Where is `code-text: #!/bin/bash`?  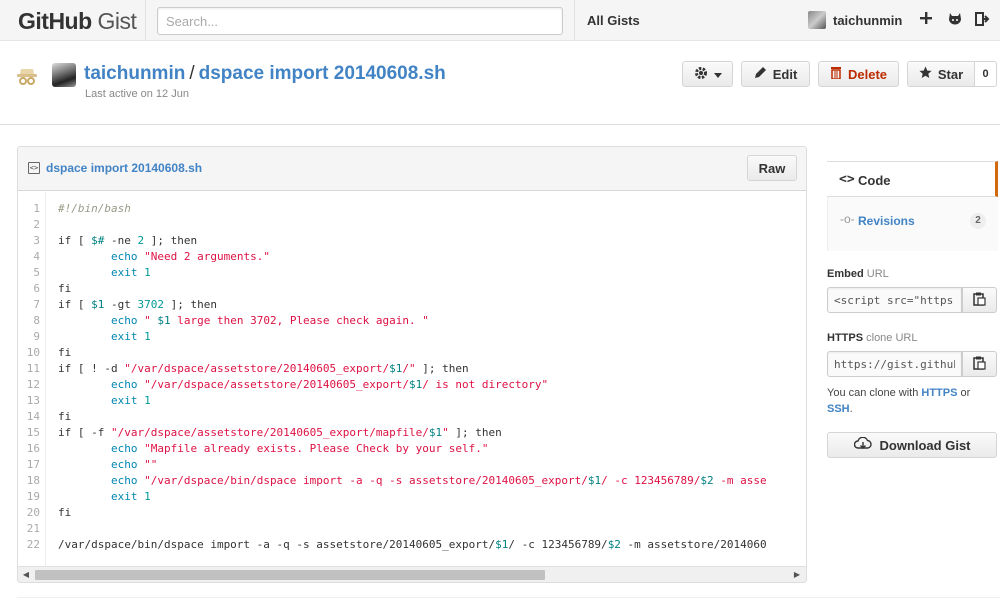
code-text: #!/bin/bash is located at coordinates (94, 208).